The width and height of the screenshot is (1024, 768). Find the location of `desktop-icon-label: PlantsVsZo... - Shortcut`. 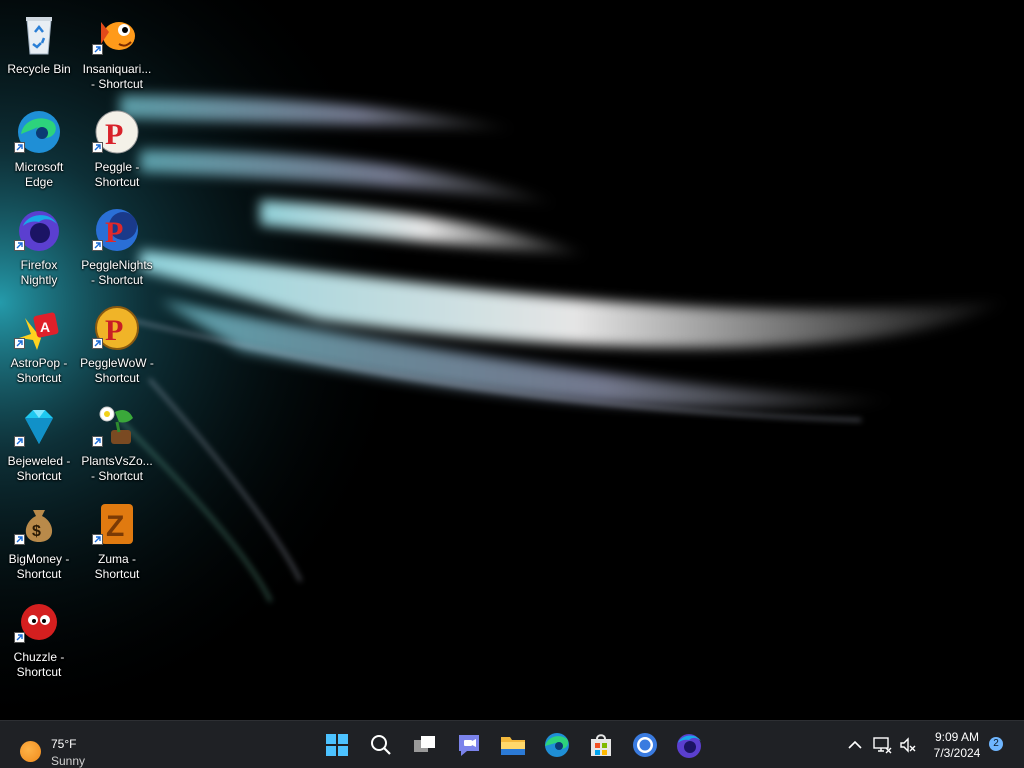

desktop-icon-label: PlantsVsZo... - Shortcut is located at coordinates (117, 468).